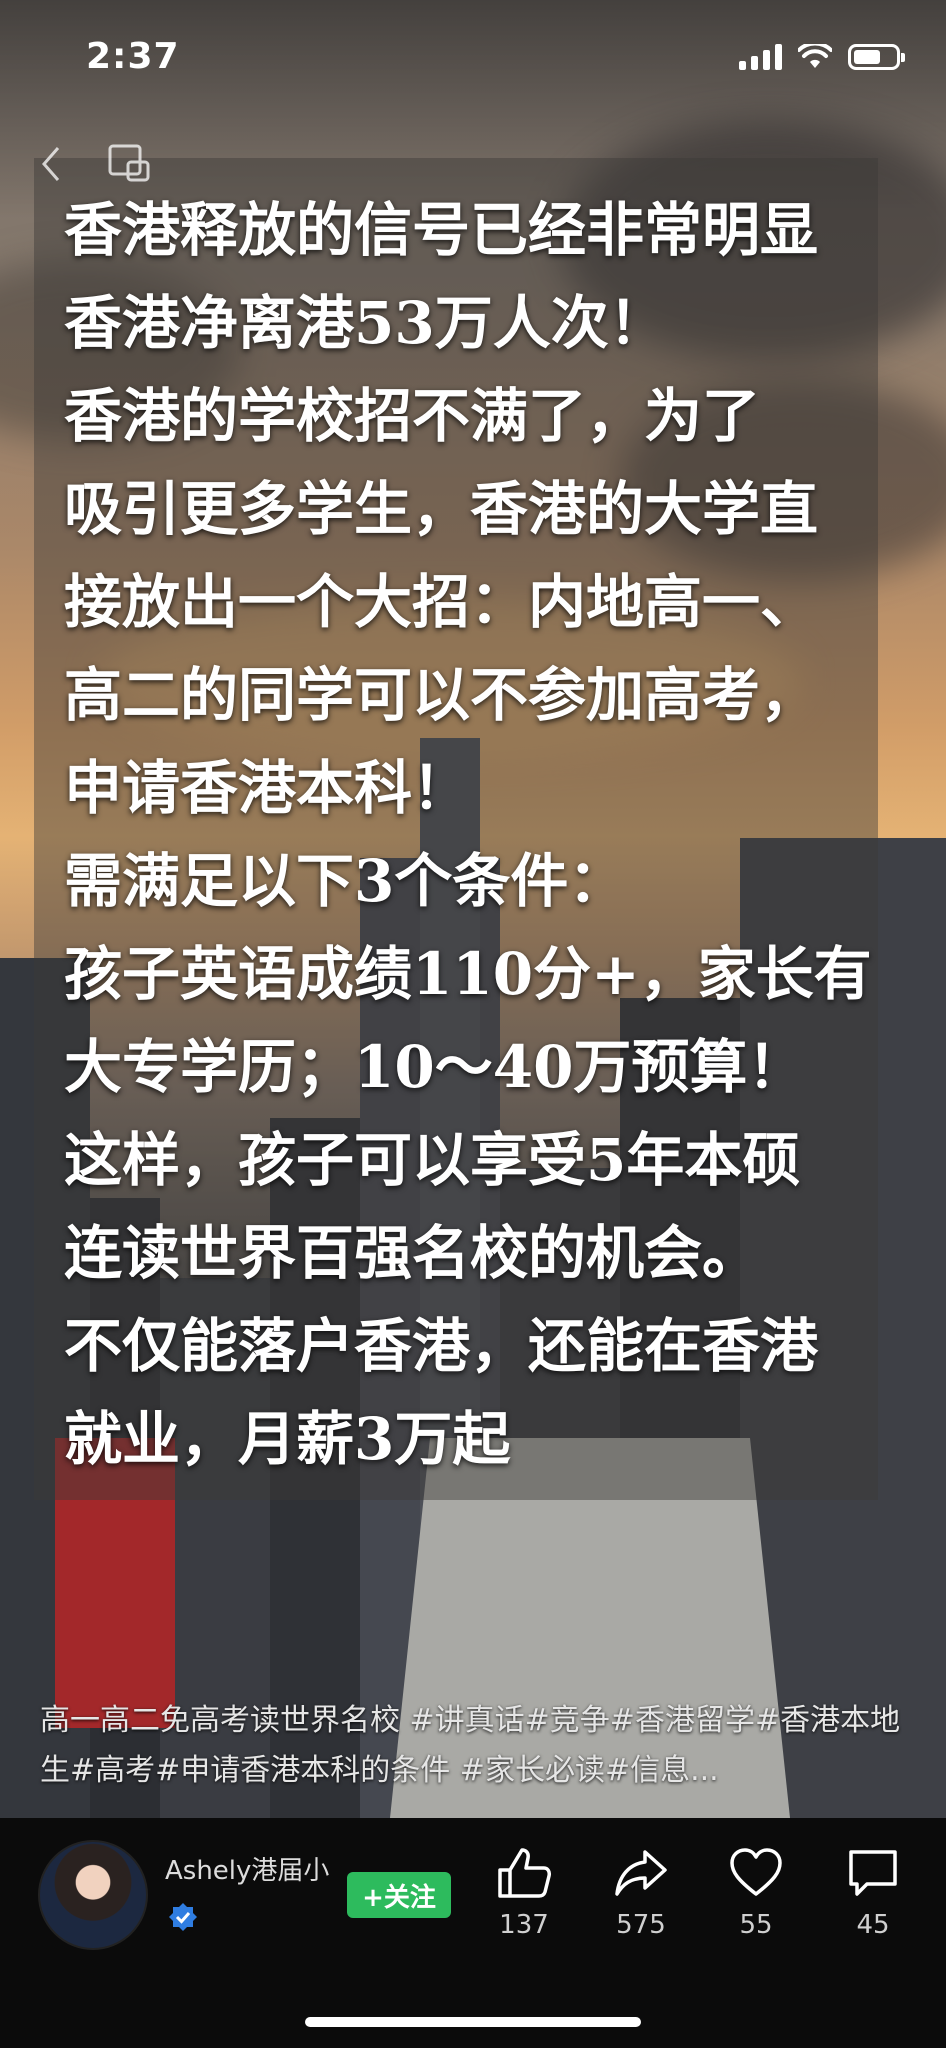  What do you see at coordinates (93, 1895) in the screenshot?
I see `avatar` at bounding box center [93, 1895].